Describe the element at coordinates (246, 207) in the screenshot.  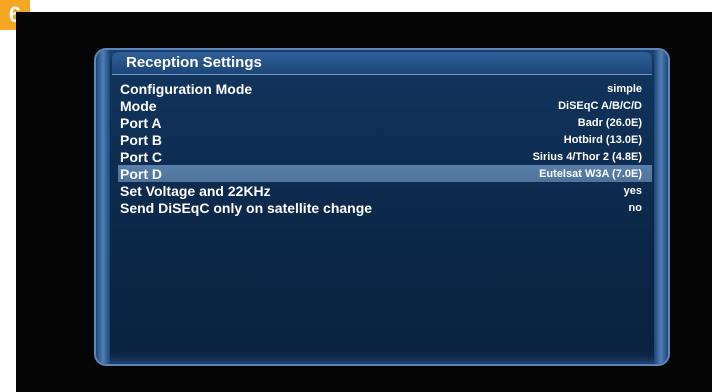
I see `setting-label: Send DiSEqC only on satellite change` at that location.